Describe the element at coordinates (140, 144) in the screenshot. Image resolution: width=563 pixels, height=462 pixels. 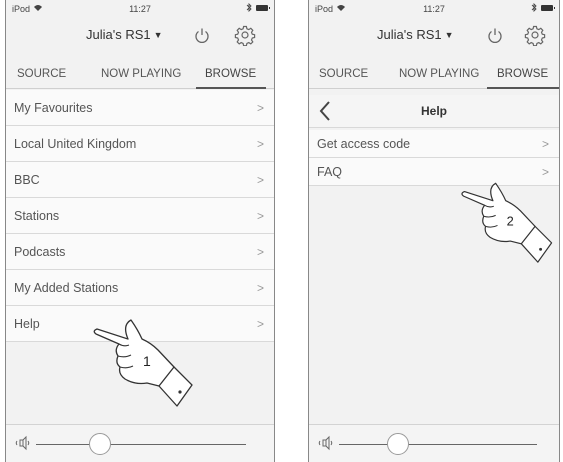
I see `list-item-local: Local United Kingdom >` at that location.